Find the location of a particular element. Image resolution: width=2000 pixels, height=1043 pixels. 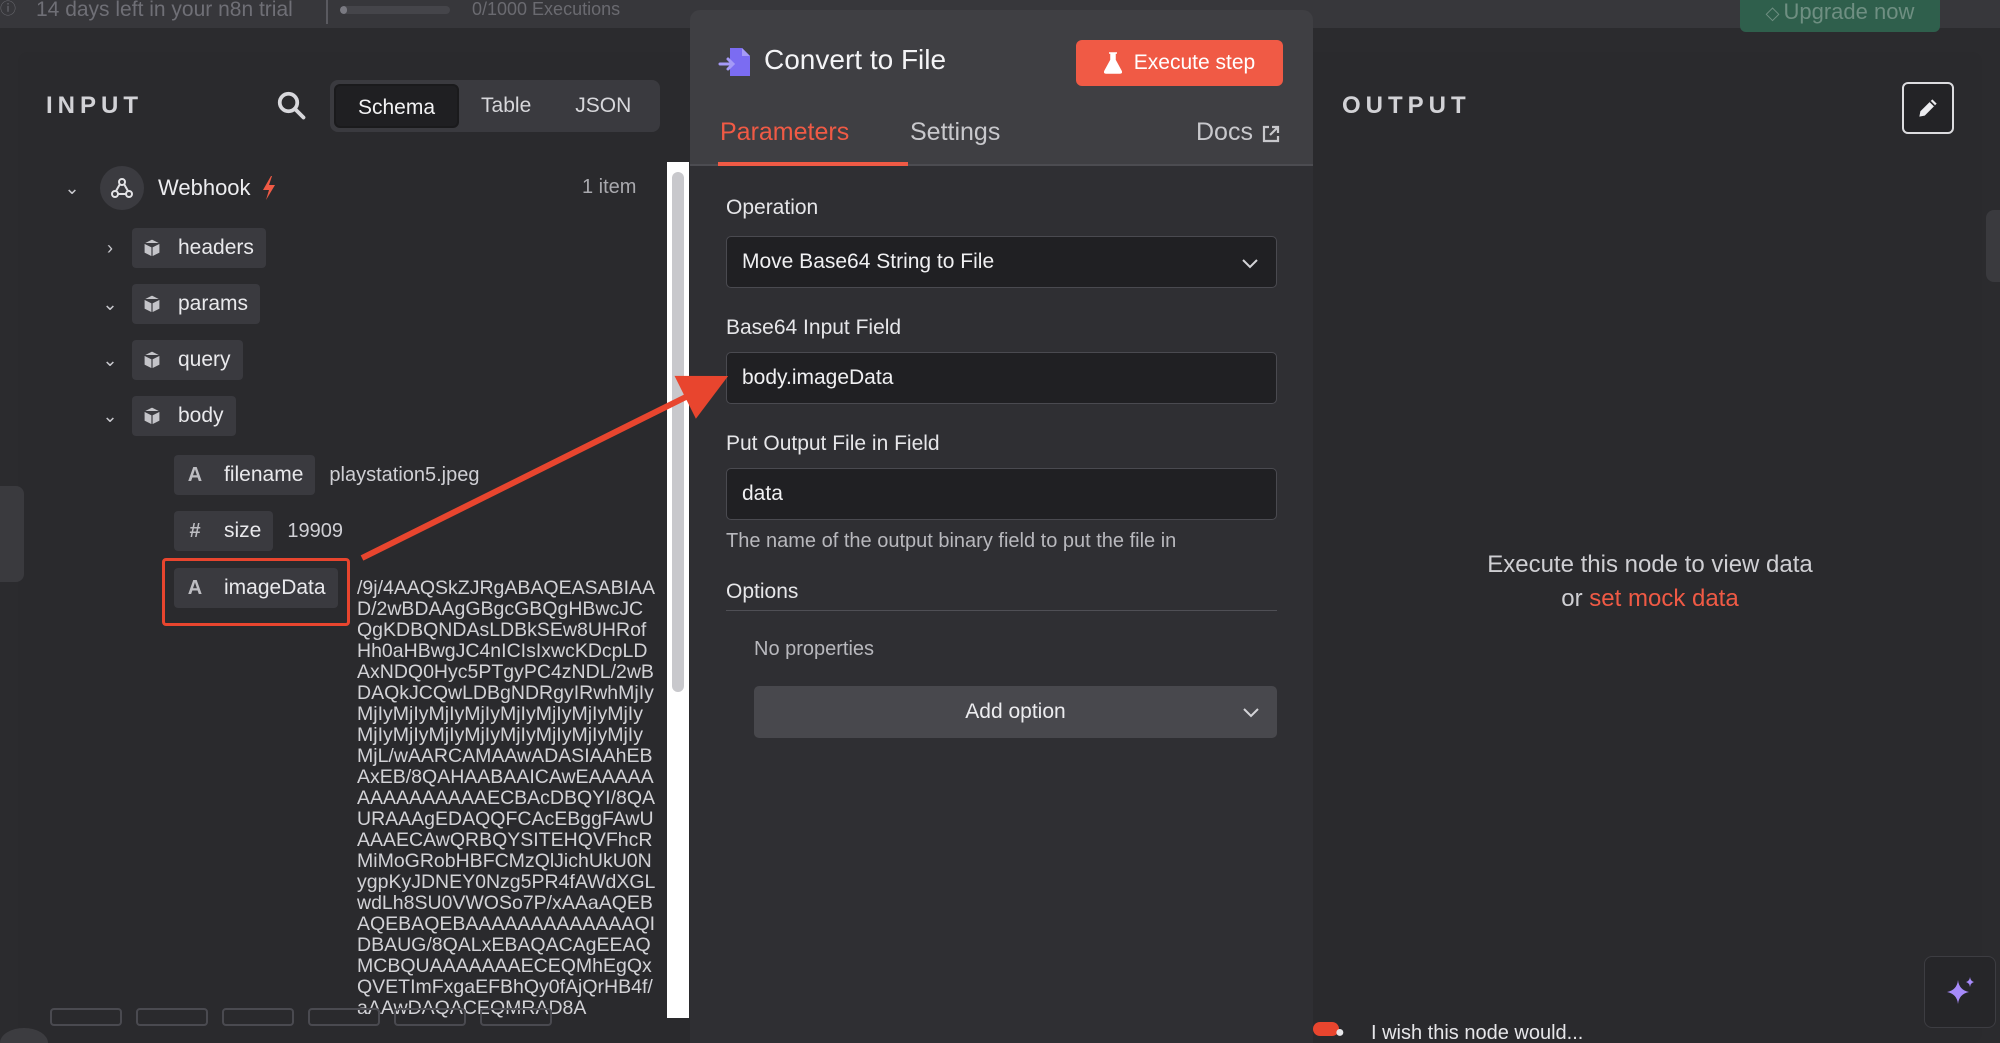

right-panel-handle is located at coordinates (1993, 246).